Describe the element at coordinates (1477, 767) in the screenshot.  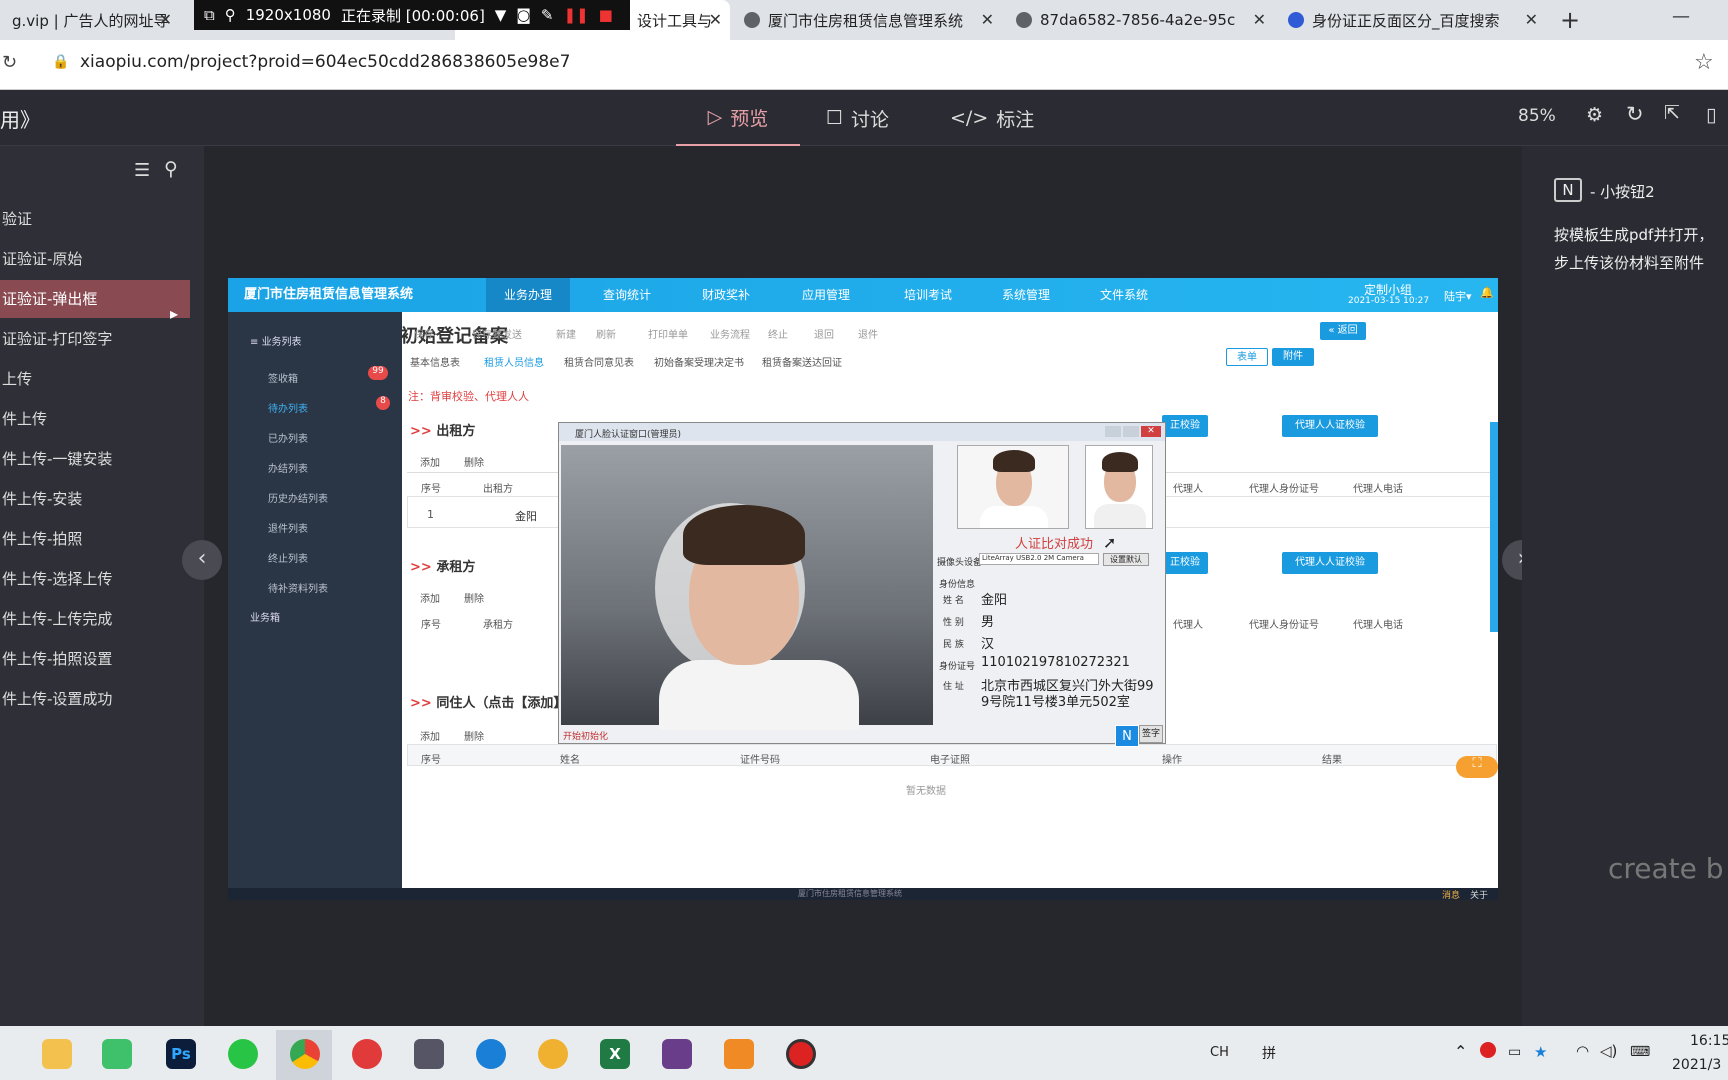
I see `fullscreen-float-icon: ⛶` at that location.